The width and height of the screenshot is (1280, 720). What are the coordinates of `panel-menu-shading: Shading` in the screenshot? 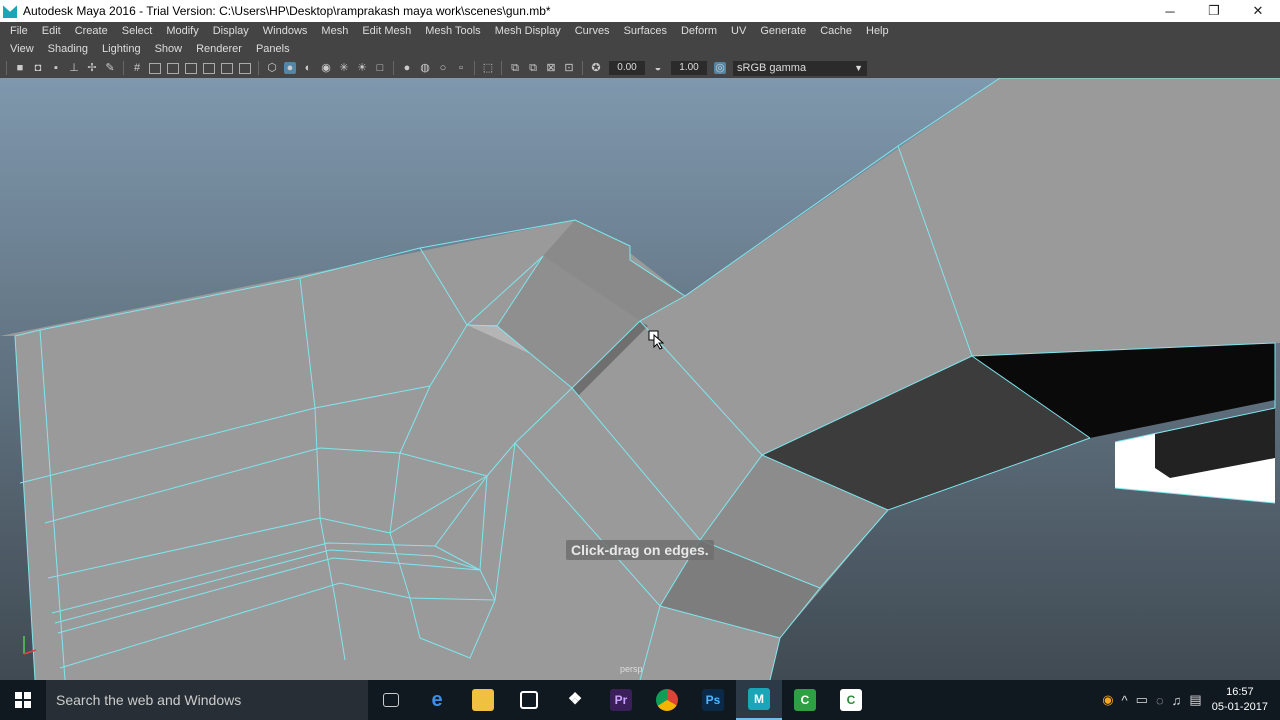 It's located at (68, 49).